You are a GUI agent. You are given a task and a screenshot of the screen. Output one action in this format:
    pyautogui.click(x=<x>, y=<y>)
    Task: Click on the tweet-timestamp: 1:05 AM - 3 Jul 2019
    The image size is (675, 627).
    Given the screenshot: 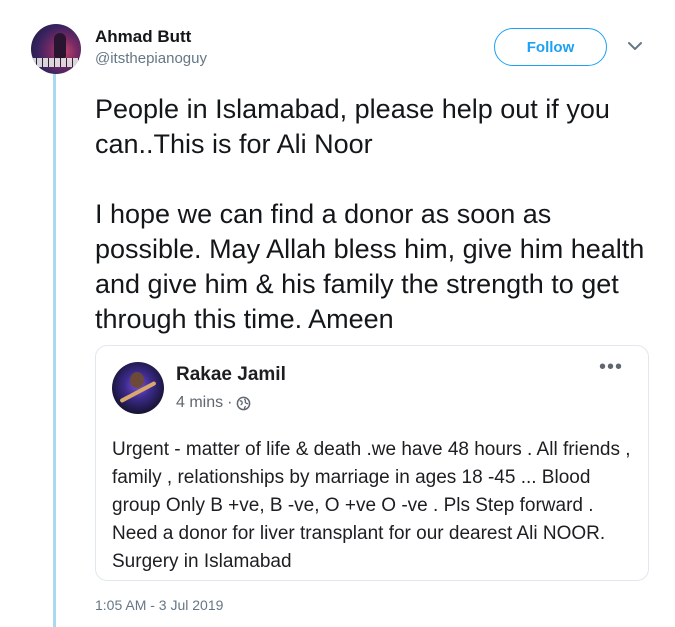 What is the action you would take?
    pyautogui.click(x=159, y=605)
    